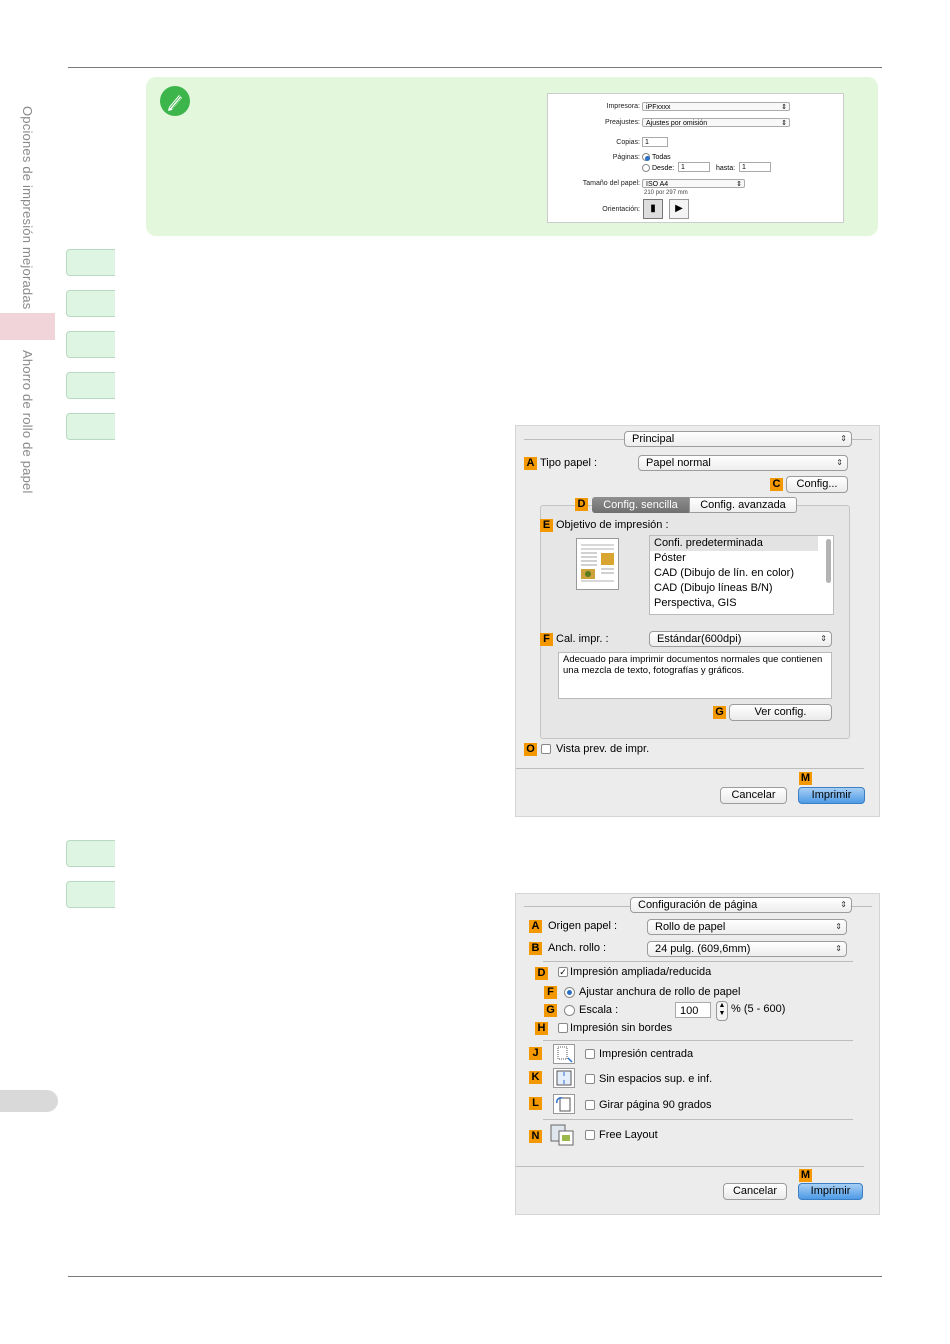  Describe the element at coordinates (590, 1054) in the screenshot. I see `centered-print-checkbox` at that location.